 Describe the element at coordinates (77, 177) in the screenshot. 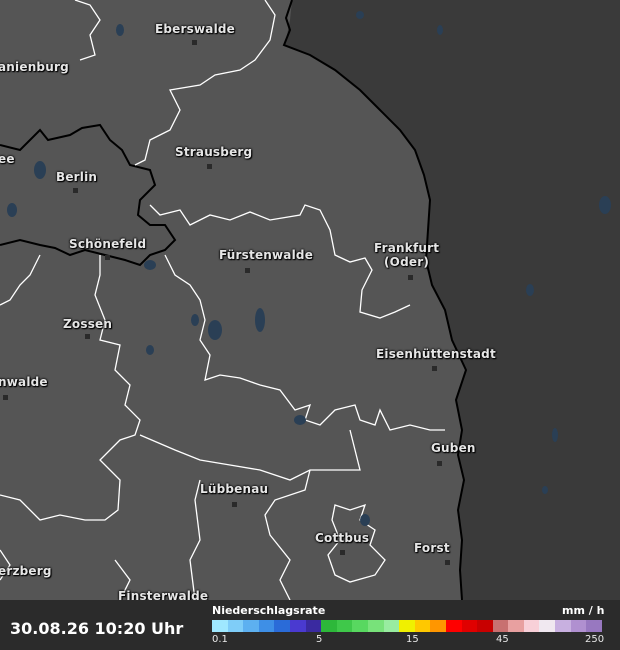

I see `city-label: Berlin` at that location.